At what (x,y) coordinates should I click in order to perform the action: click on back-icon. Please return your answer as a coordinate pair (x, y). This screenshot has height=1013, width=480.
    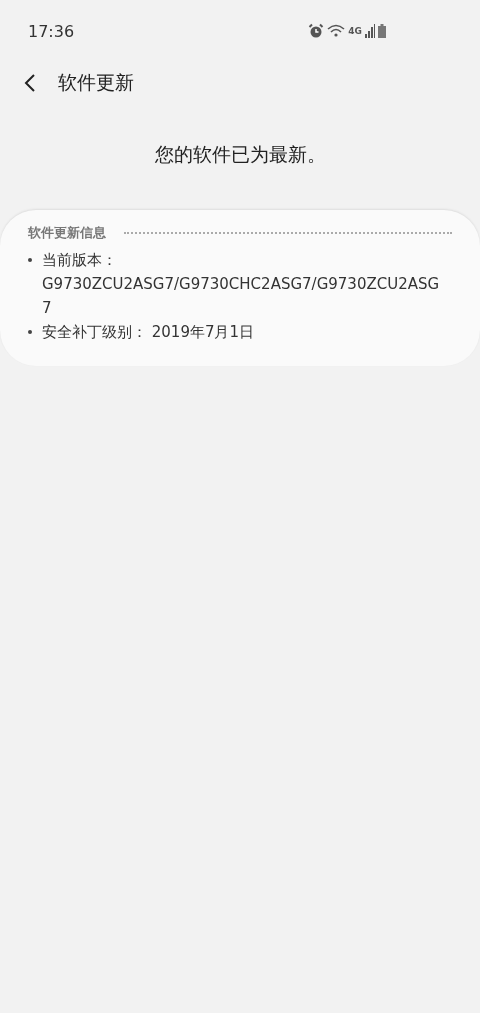
    Looking at the image, I should click on (30, 83).